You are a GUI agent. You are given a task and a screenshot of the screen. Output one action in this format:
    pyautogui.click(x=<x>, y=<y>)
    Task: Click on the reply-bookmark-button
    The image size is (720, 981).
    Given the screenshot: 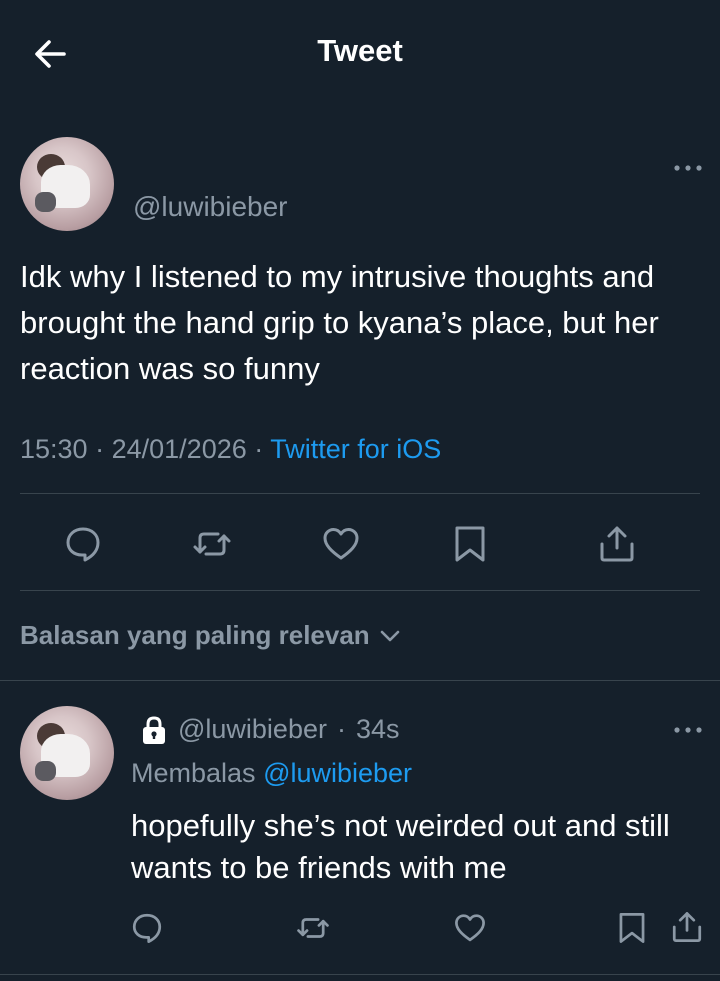 What is the action you would take?
    pyautogui.click(x=632, y=928)
    